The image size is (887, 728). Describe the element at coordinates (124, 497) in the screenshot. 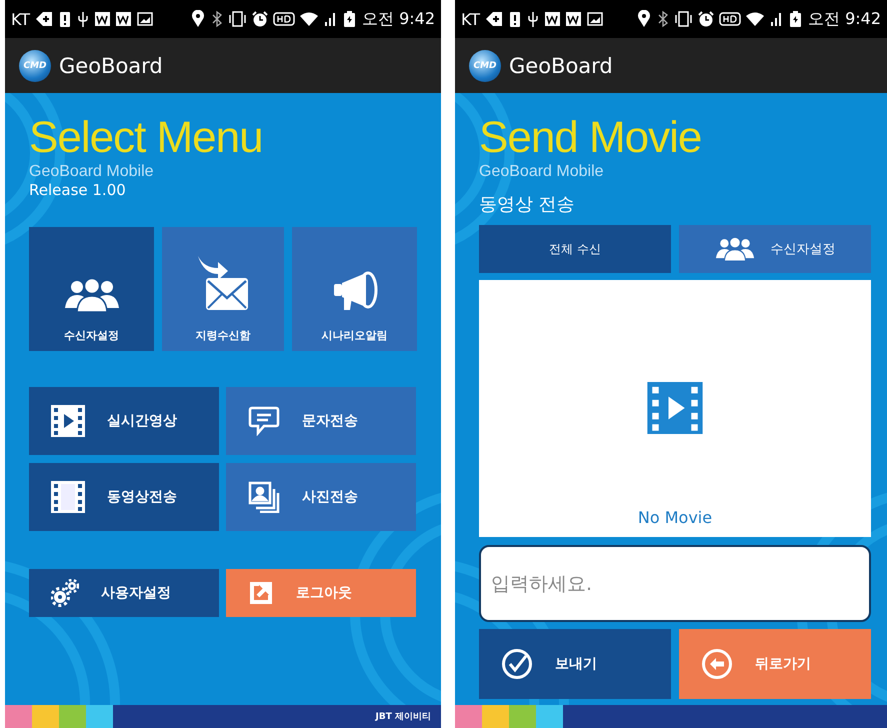

I see `menu-button: 동영상전송` at that location.